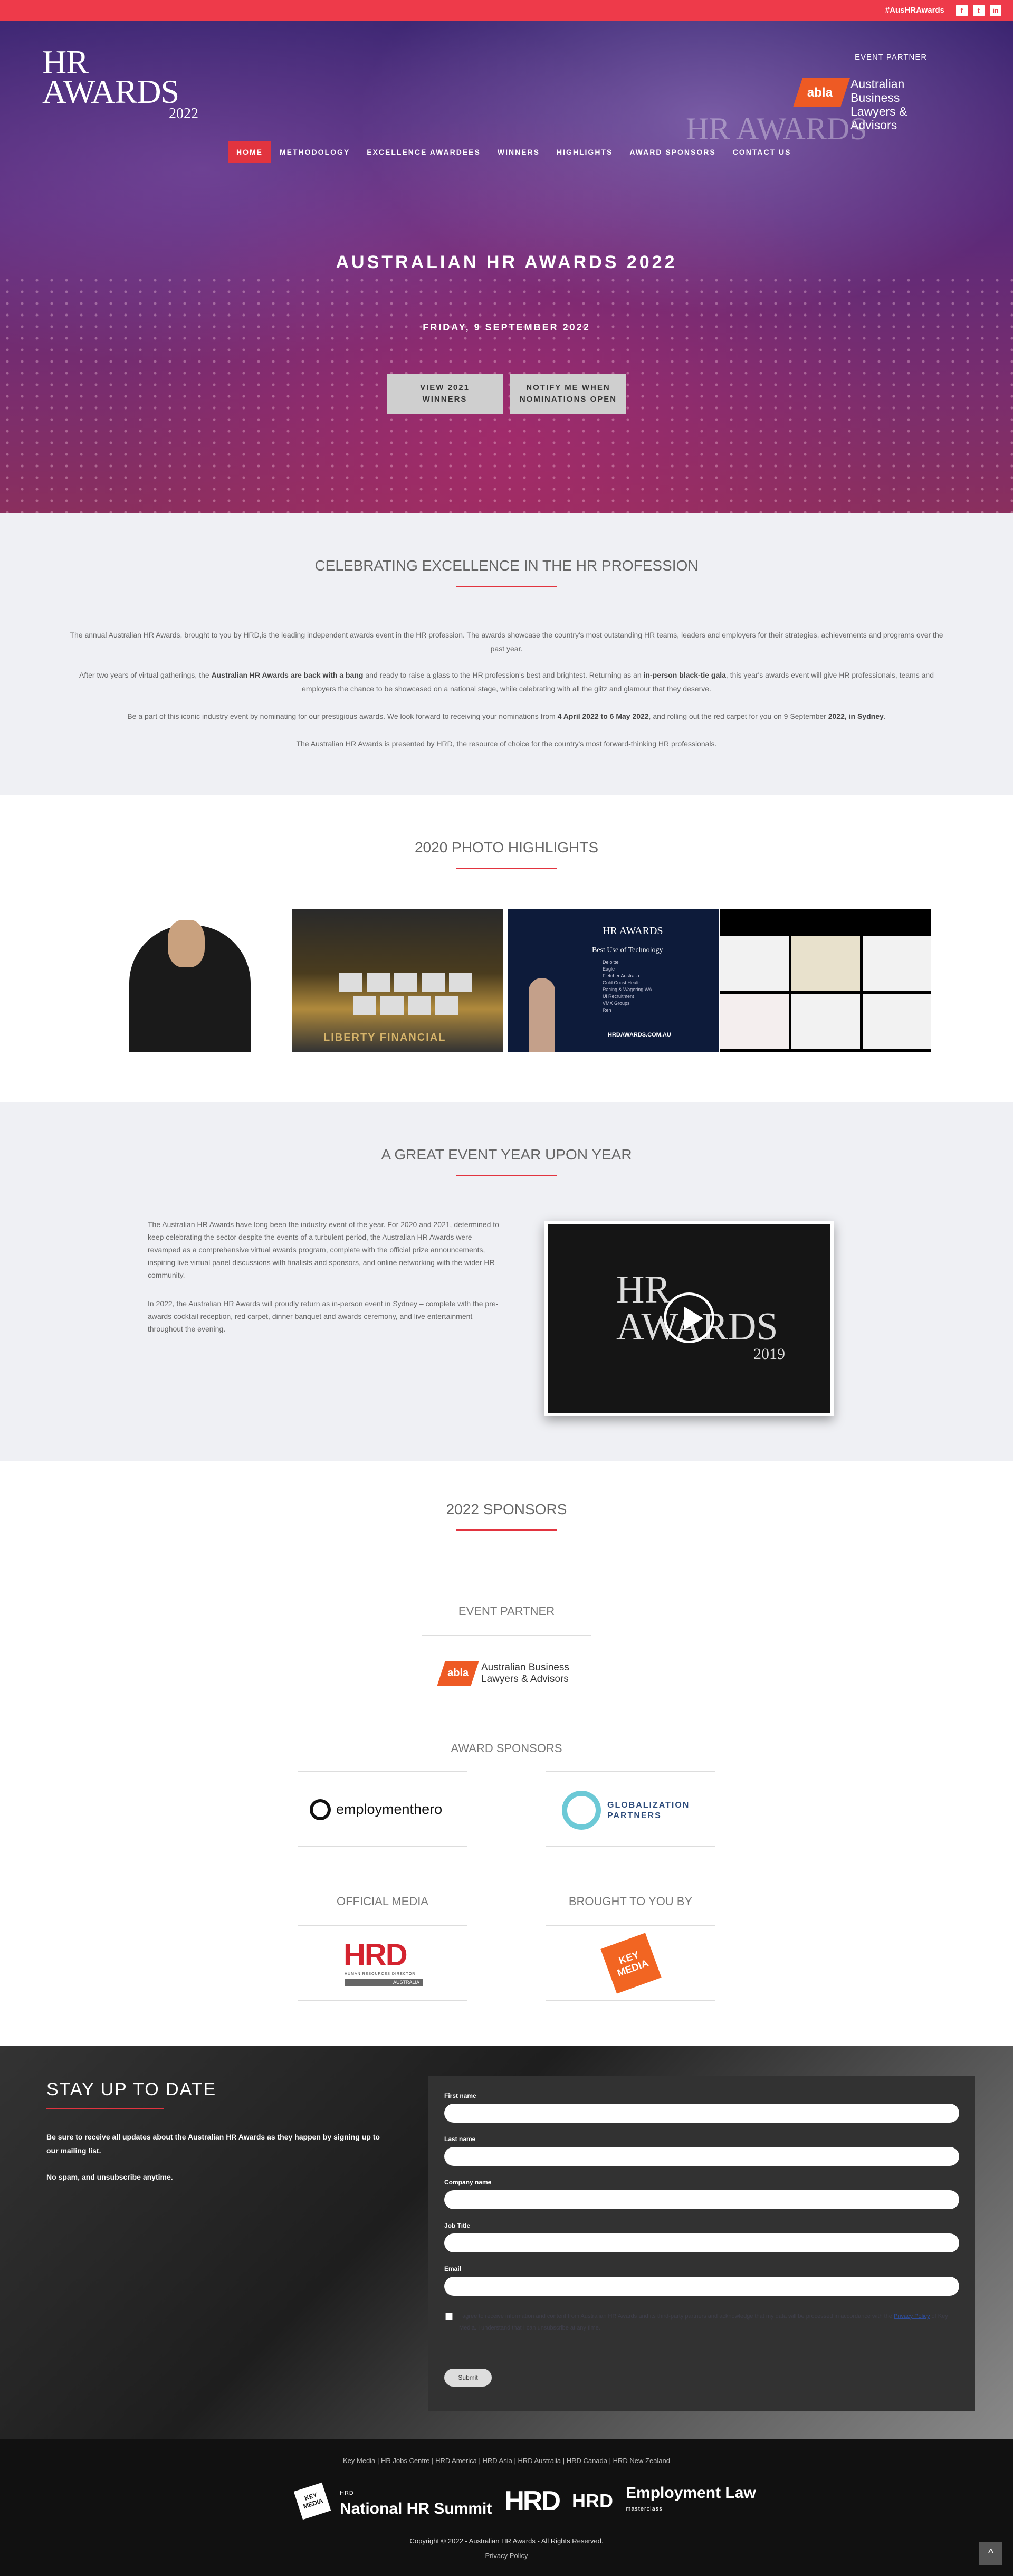 The image size is (1013, 2576). I want to click on footer-link-hrd-australia: HRD Australia, so click(539, 2461).